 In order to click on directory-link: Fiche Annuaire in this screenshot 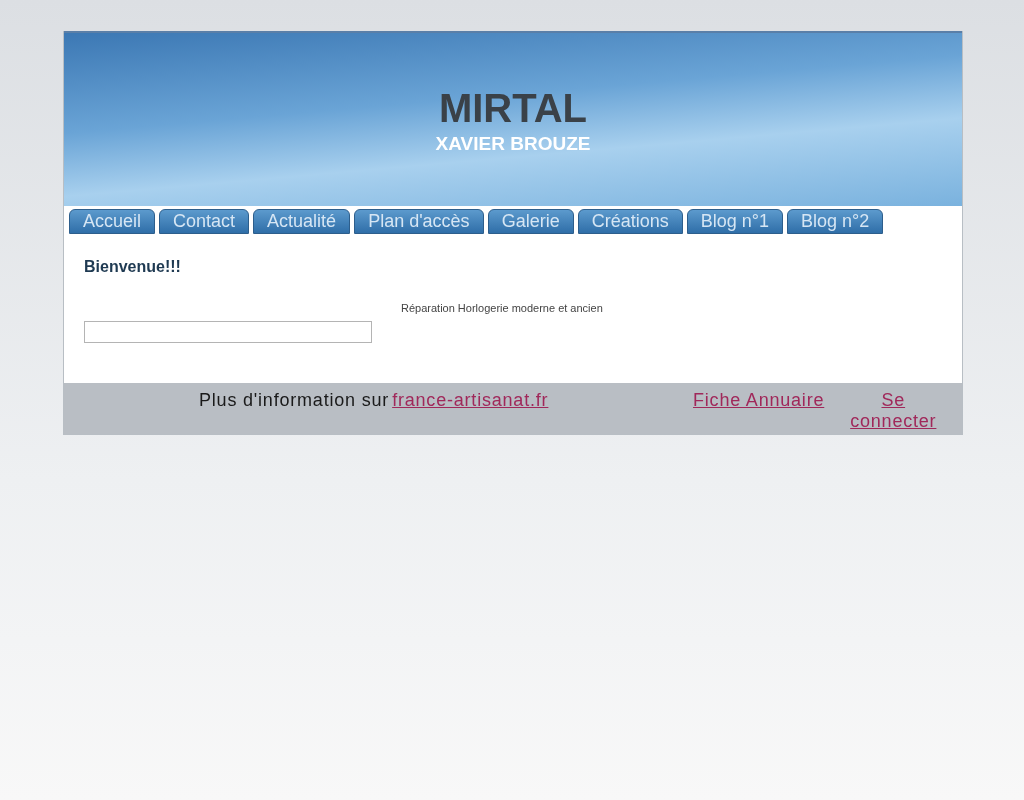, I will do `click(759, 400)`.